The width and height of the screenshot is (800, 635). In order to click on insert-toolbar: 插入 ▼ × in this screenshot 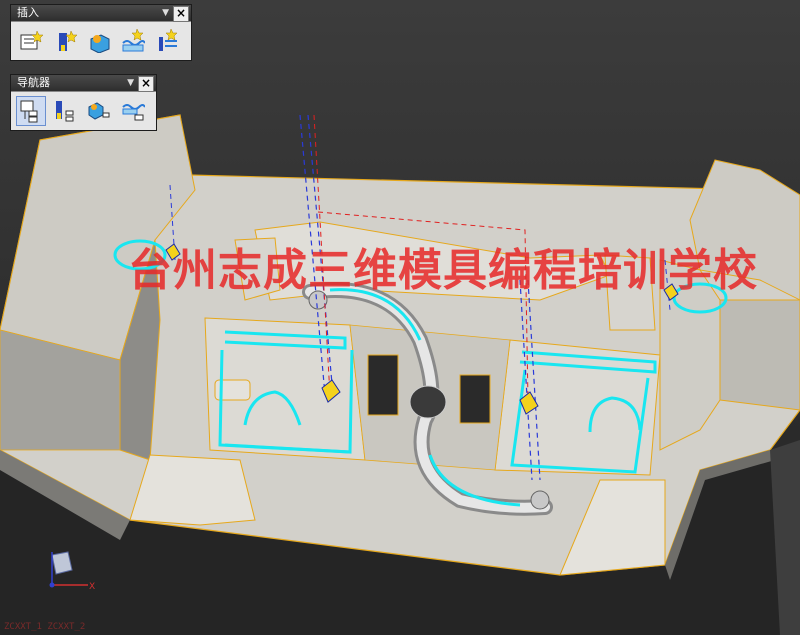, I will do `click(101, 32)`.